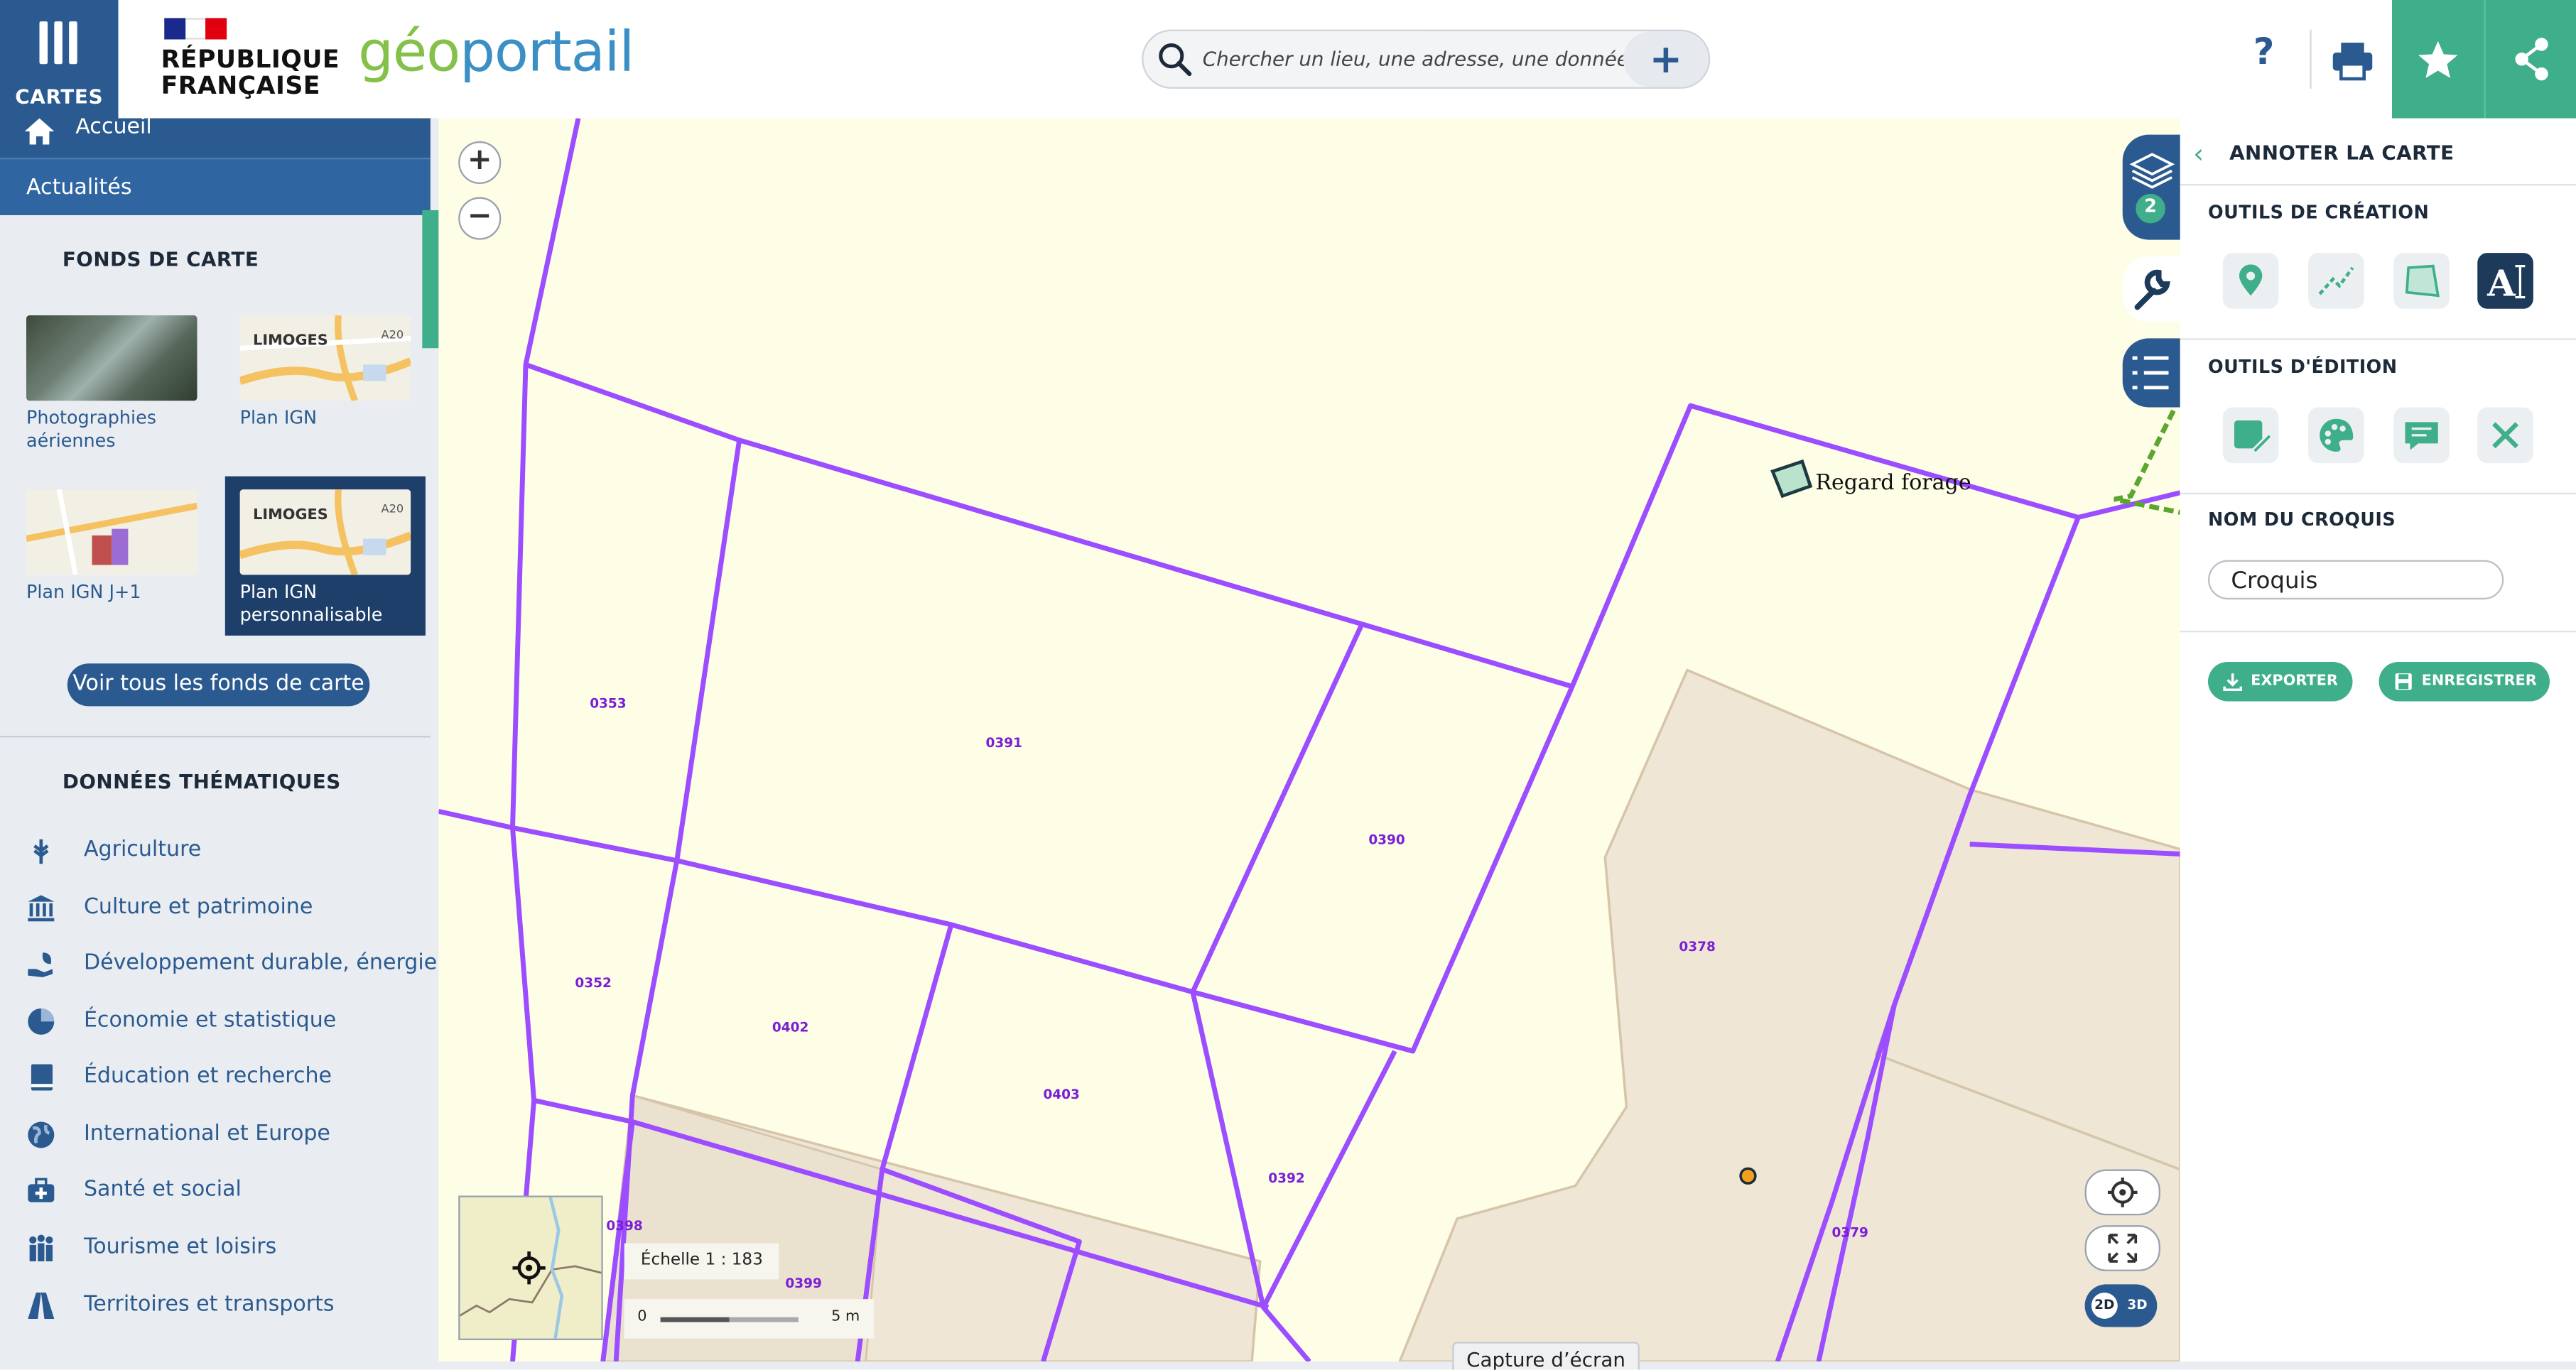 This screenshot has height=1370, width=2576. I want to click on wrench-icon, so click(2152, 289).